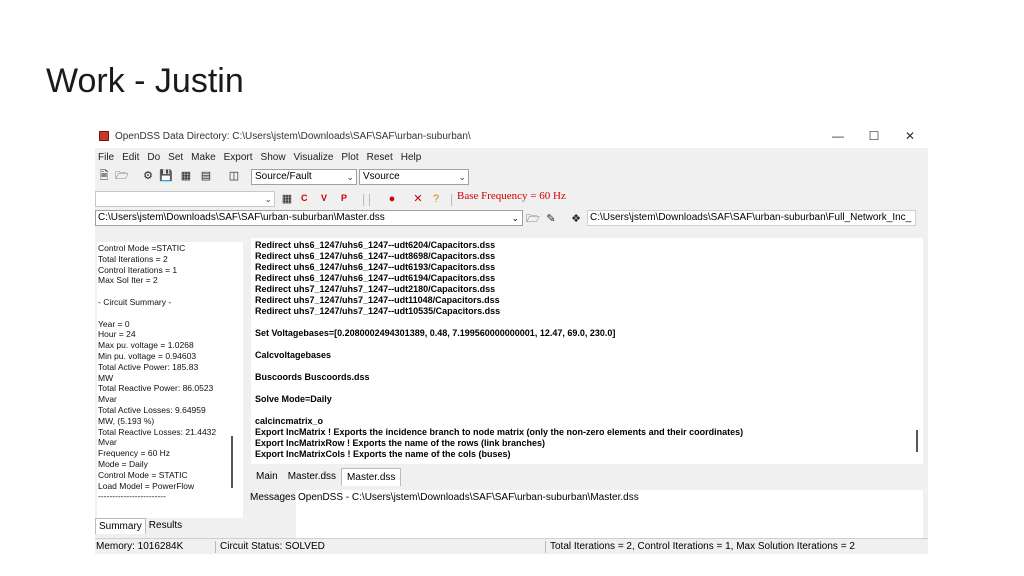 This screenshot has width=1024, height=576. Describe the element at coordinates (130, 158) in the screenshot. I see `menu-edit: Edit` at that location.